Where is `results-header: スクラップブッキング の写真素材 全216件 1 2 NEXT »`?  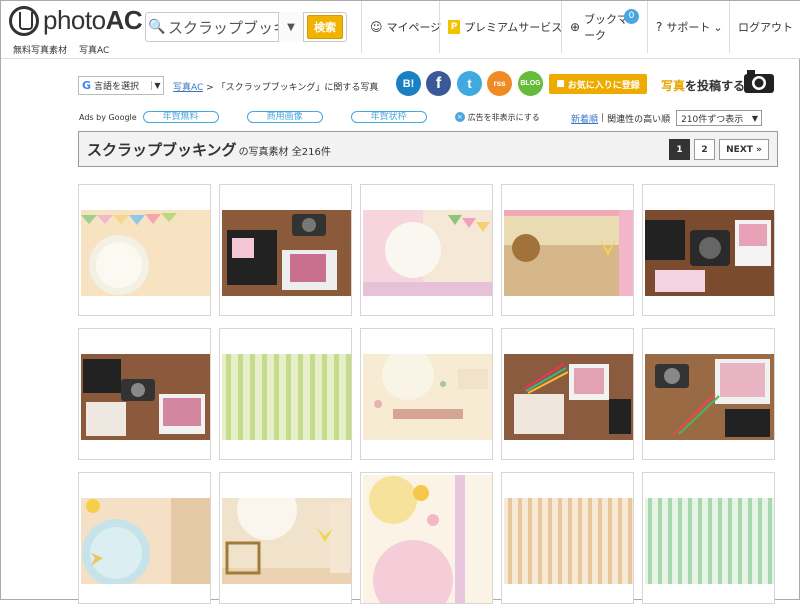 results-header: スクラップブッキング の写真素材 全216件 1 2 NEXT » is located at coordinates (428, 149).